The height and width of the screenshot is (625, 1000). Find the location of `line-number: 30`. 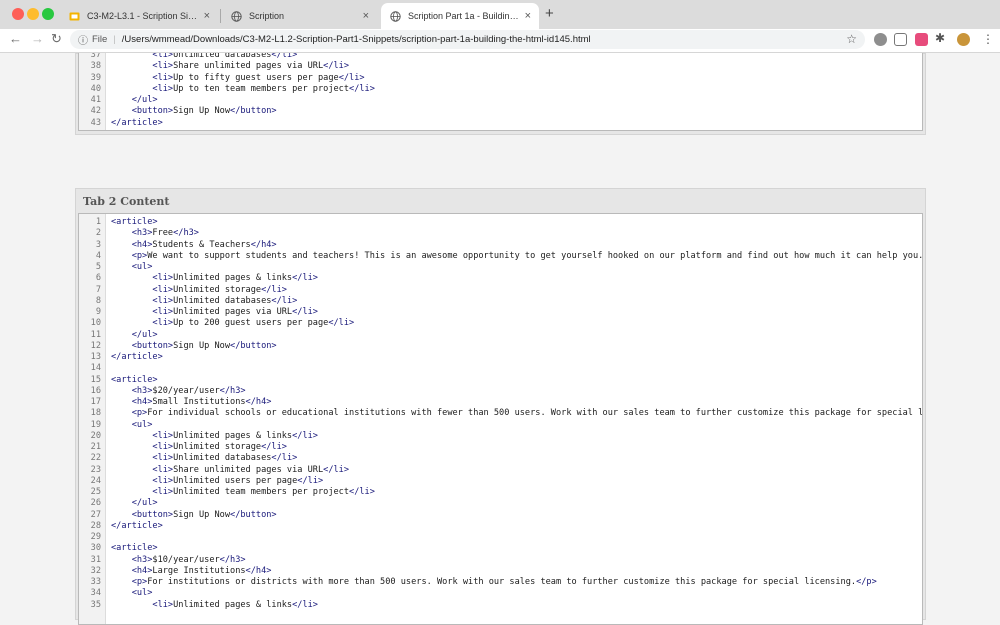

line-number: 30 is located at coordinates (95, 548).